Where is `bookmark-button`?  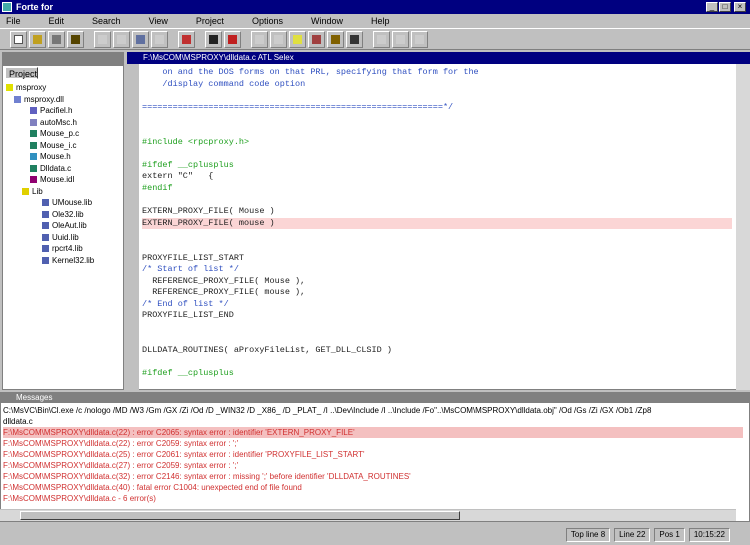 bookmark-button is located at coordinates (297, 39).